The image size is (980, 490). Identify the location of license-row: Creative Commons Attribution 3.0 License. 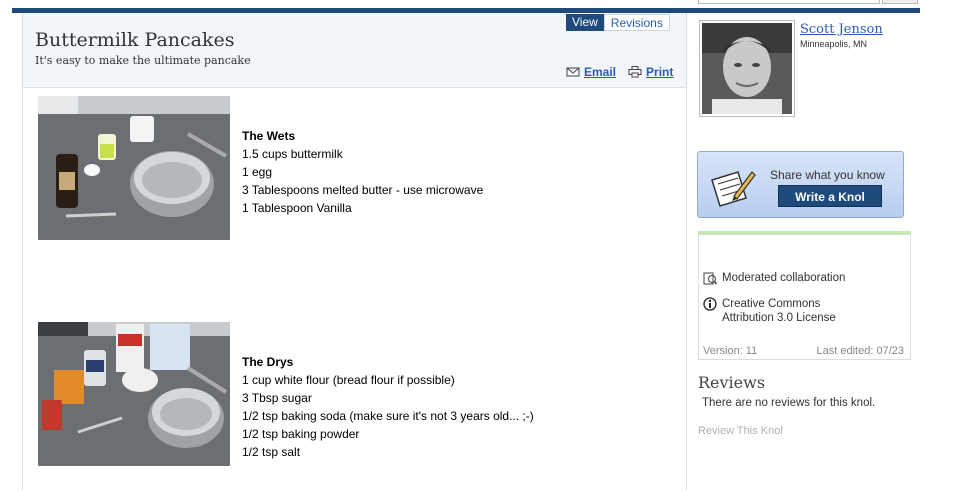
(769, 311).